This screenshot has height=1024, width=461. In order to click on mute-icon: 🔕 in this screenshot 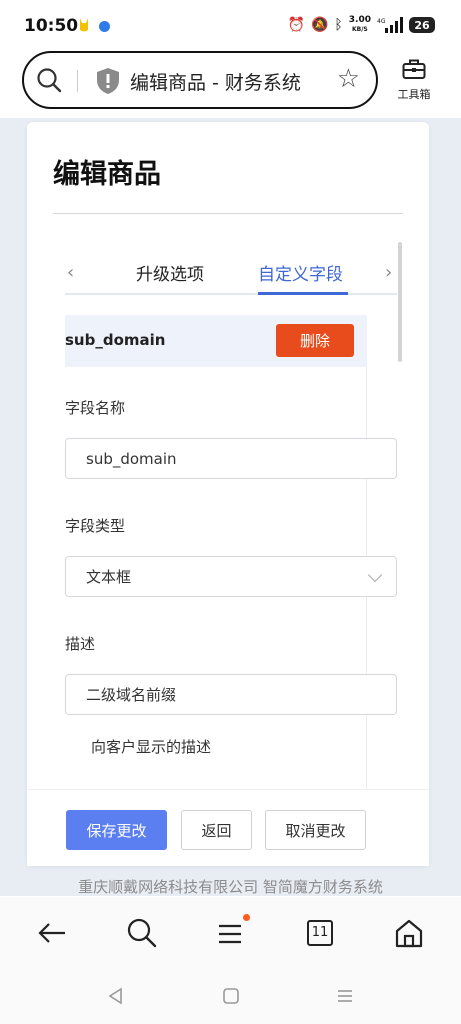, I will do `click(319, 25)`.